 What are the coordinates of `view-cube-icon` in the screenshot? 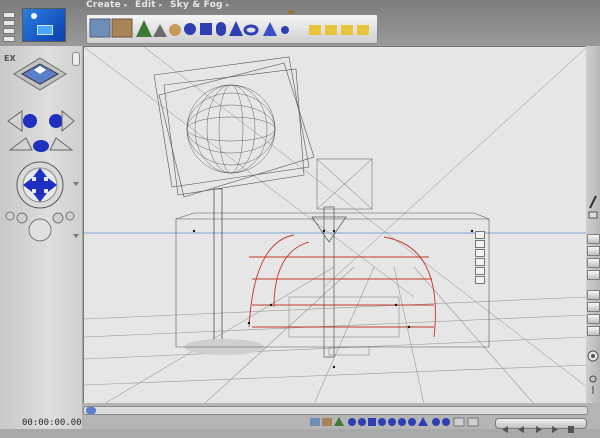 It's located at (40, 75).